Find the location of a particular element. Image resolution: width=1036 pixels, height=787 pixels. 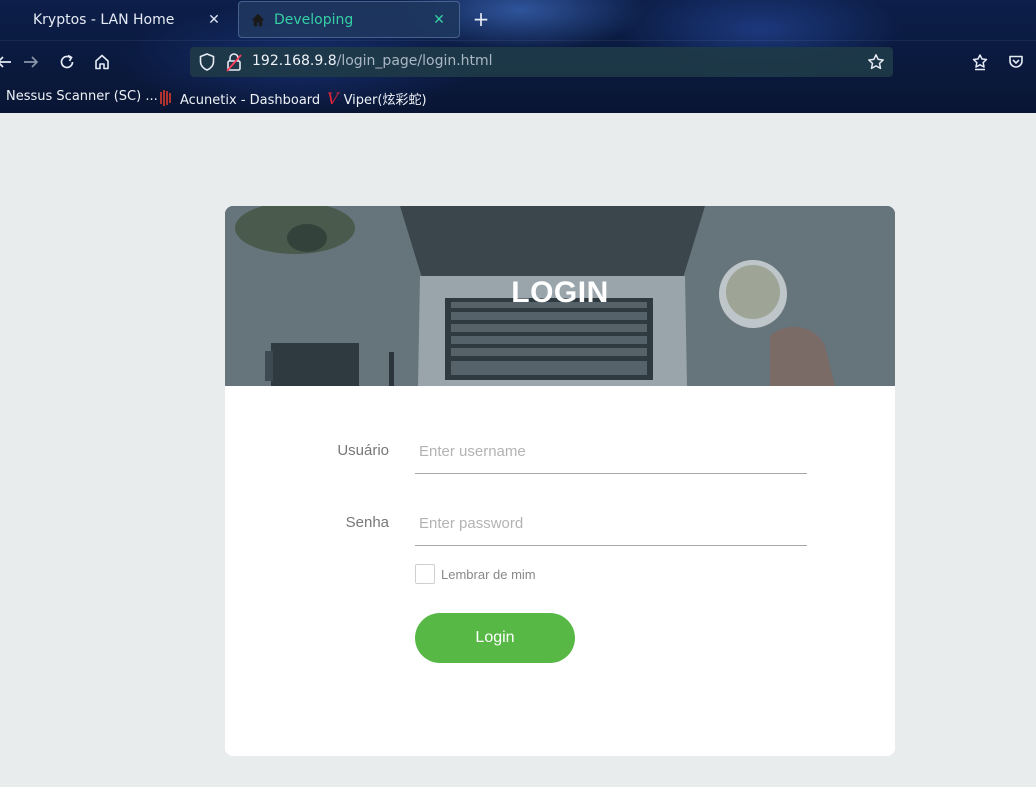

navigation-toolbar: 192.168.9.8/login_page/login.html is located at coordinates (518, 61).